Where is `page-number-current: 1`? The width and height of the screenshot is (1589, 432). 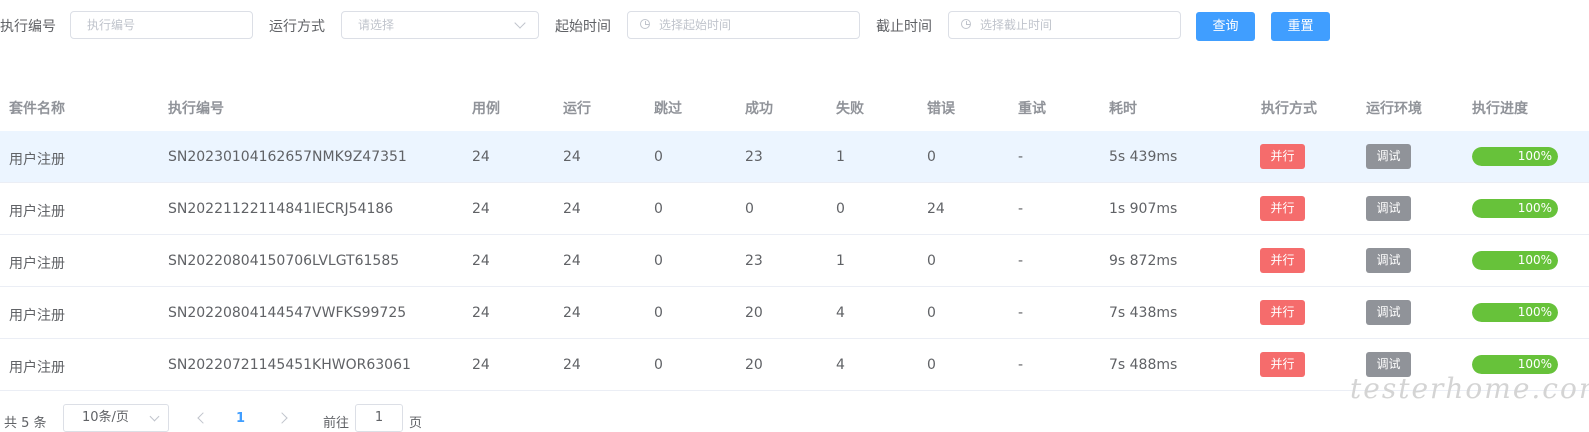 page-number-current: 1 is located at coordinates (240, 418).